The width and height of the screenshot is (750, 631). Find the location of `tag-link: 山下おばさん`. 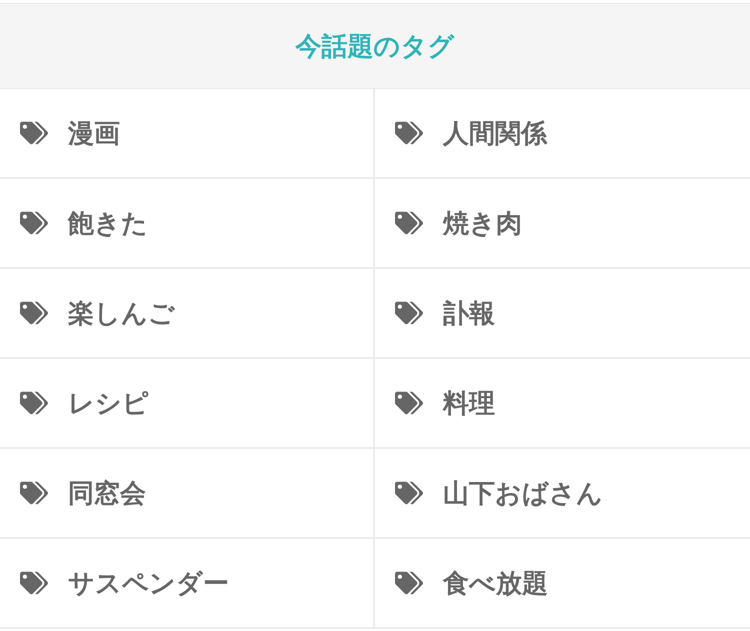

tag-link: 山下おばさん is located at coordinates (562, 494).